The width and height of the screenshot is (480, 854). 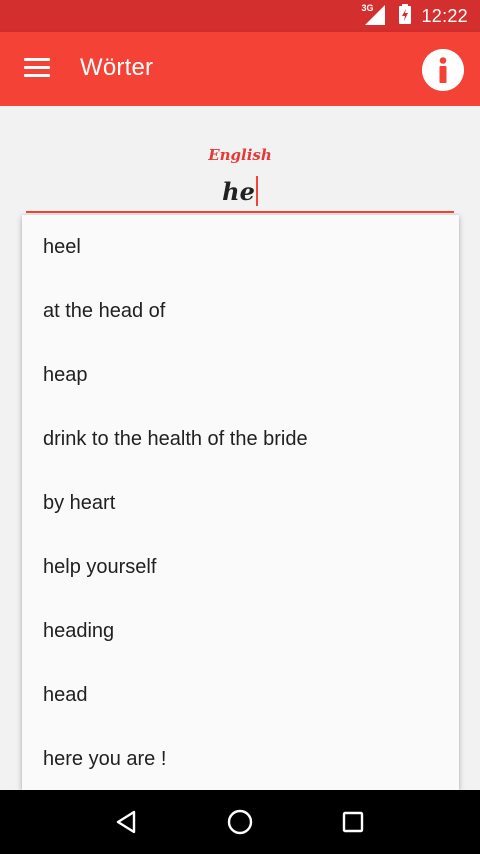 I want to click on info-icon, so click(x=443, y=70).